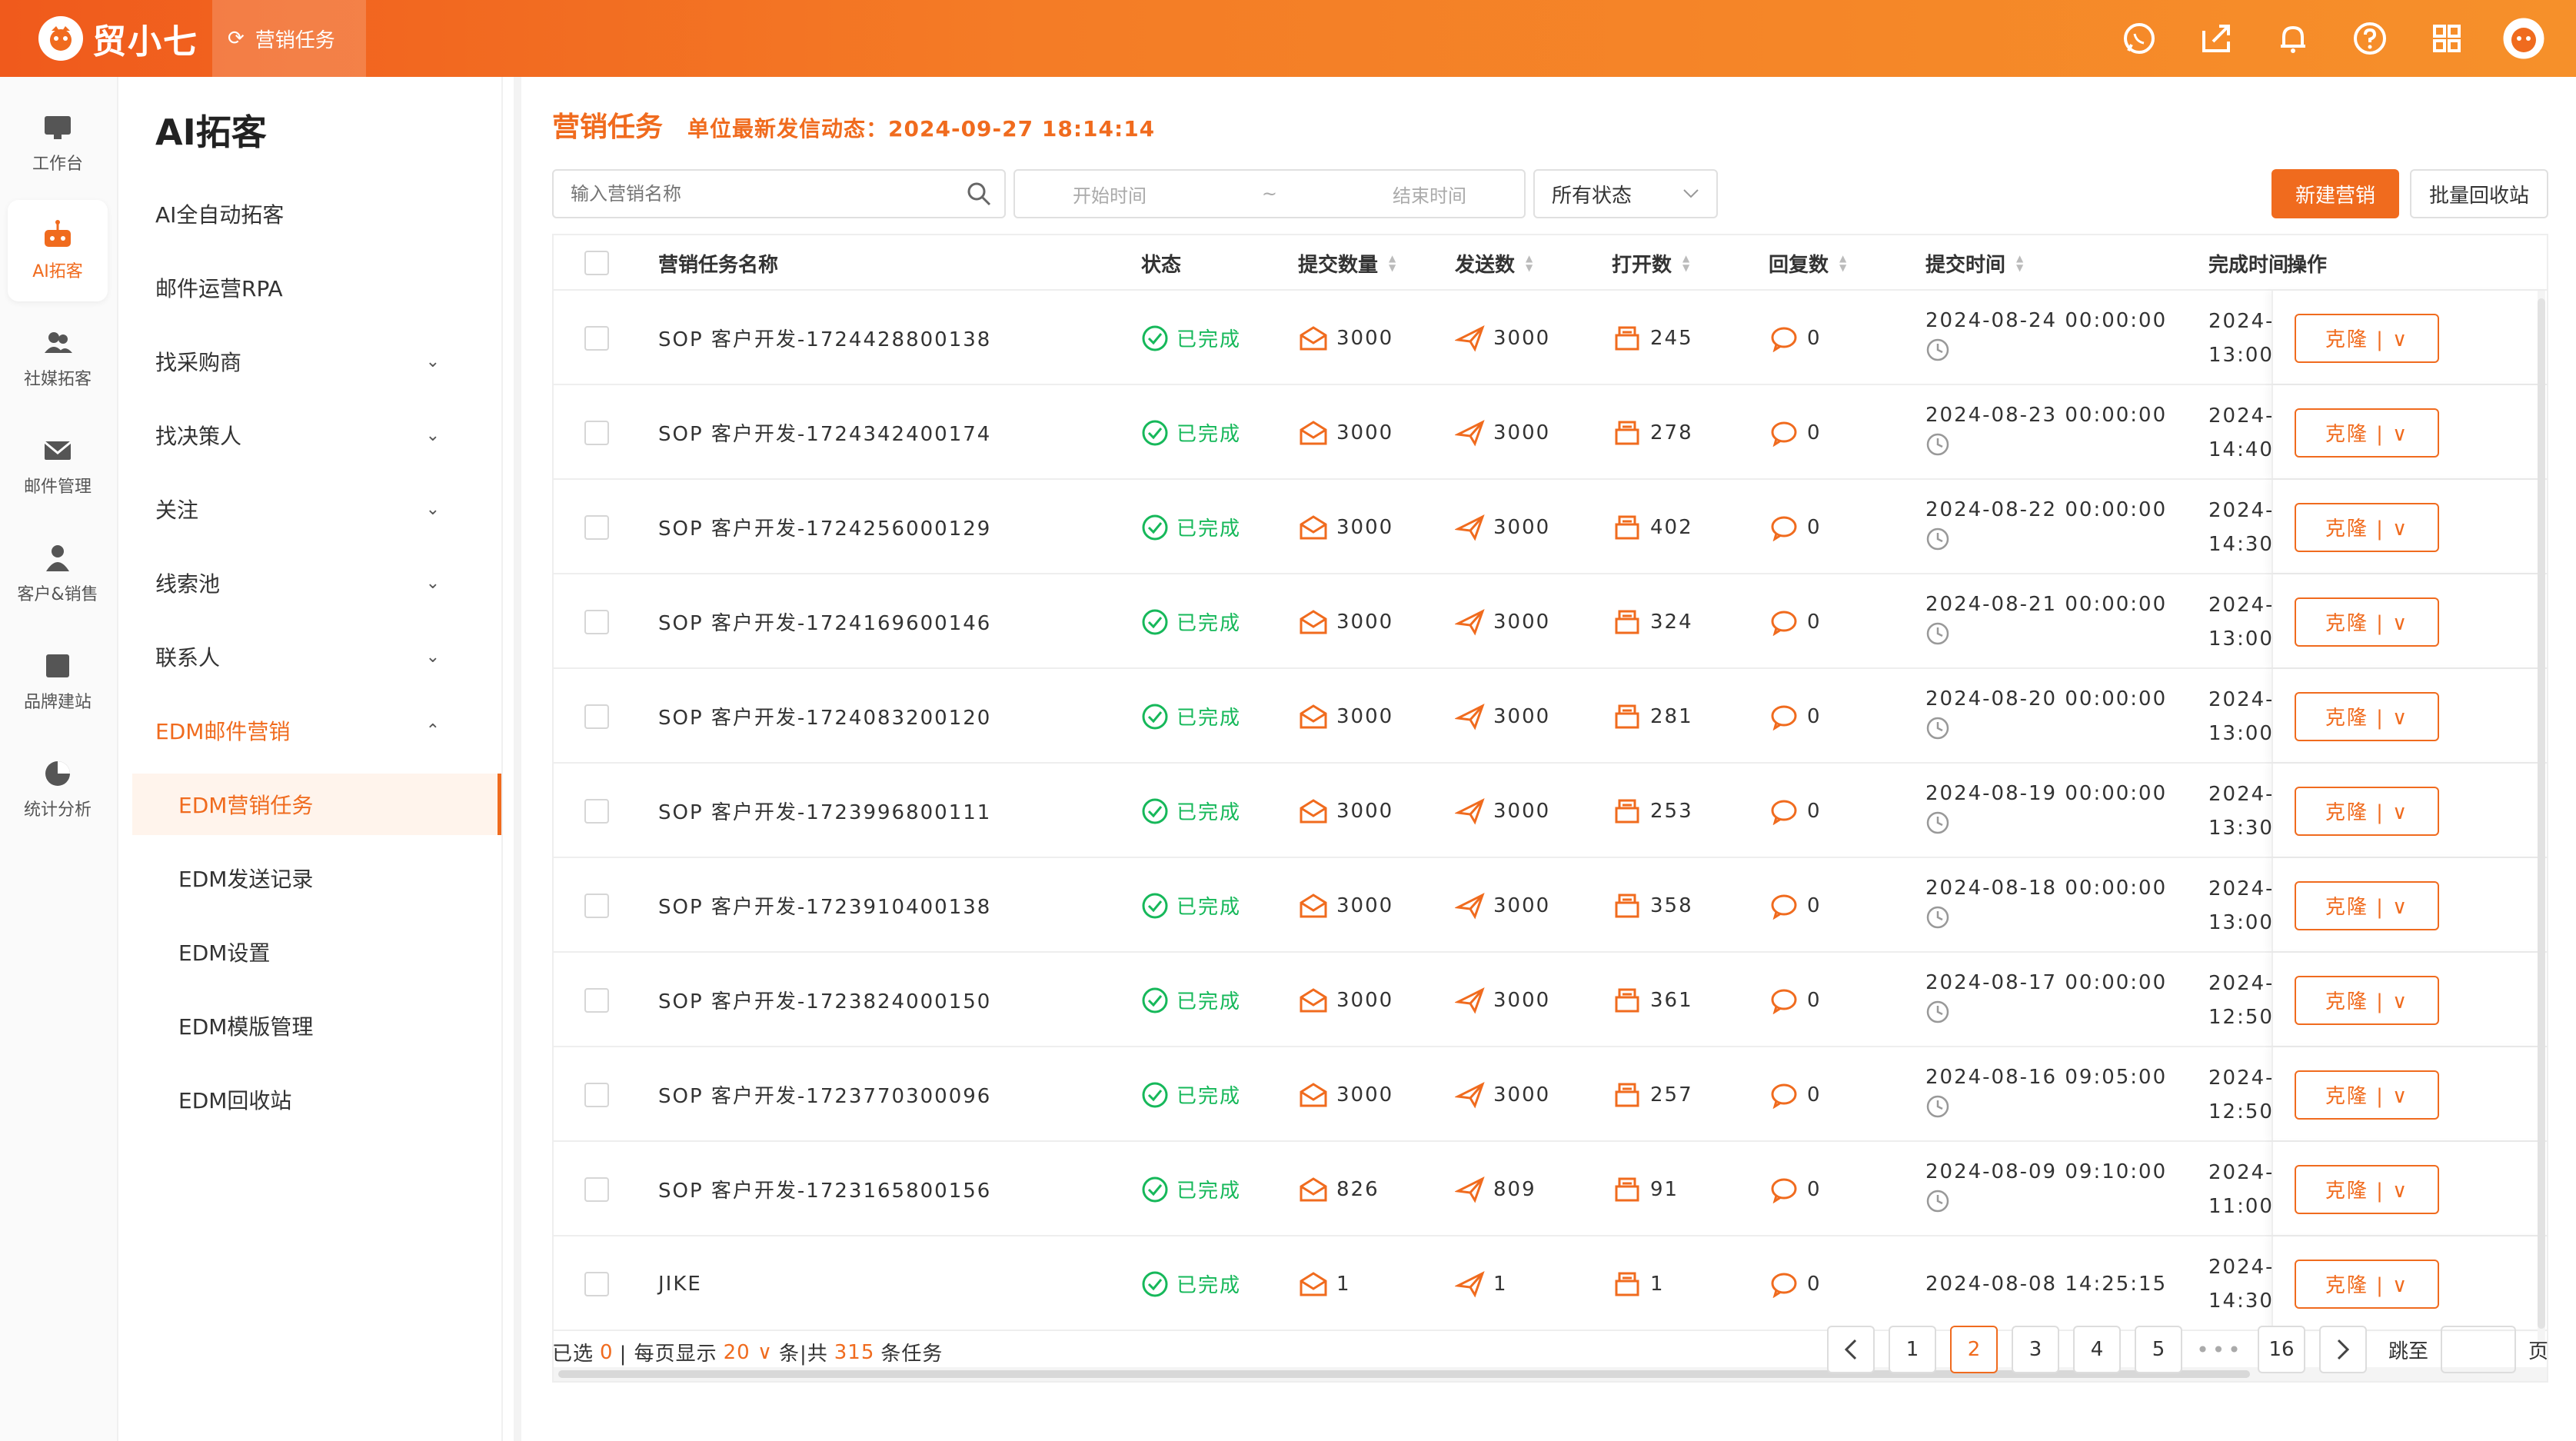  What do you see at coordinates (58, 358) in the screenshot?
I see `rail-item-social: 社媒拓客` at bounding box center [58, 358].